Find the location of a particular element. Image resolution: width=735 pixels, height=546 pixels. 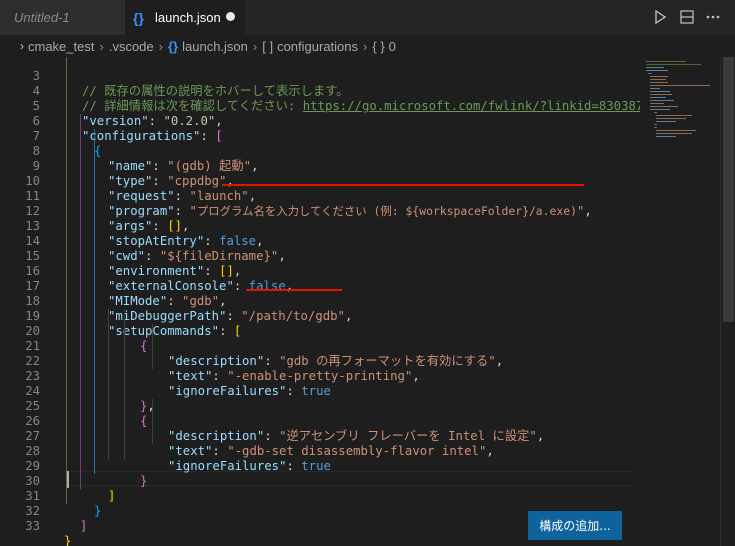

line-content: } is located at coordinates (68, 540).